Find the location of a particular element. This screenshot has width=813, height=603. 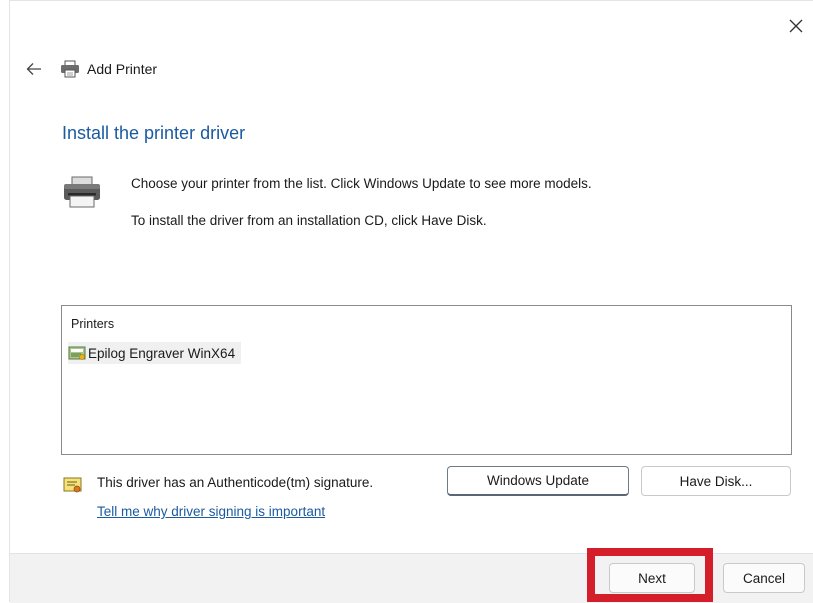

back-button is located at coordinates (34, 69).